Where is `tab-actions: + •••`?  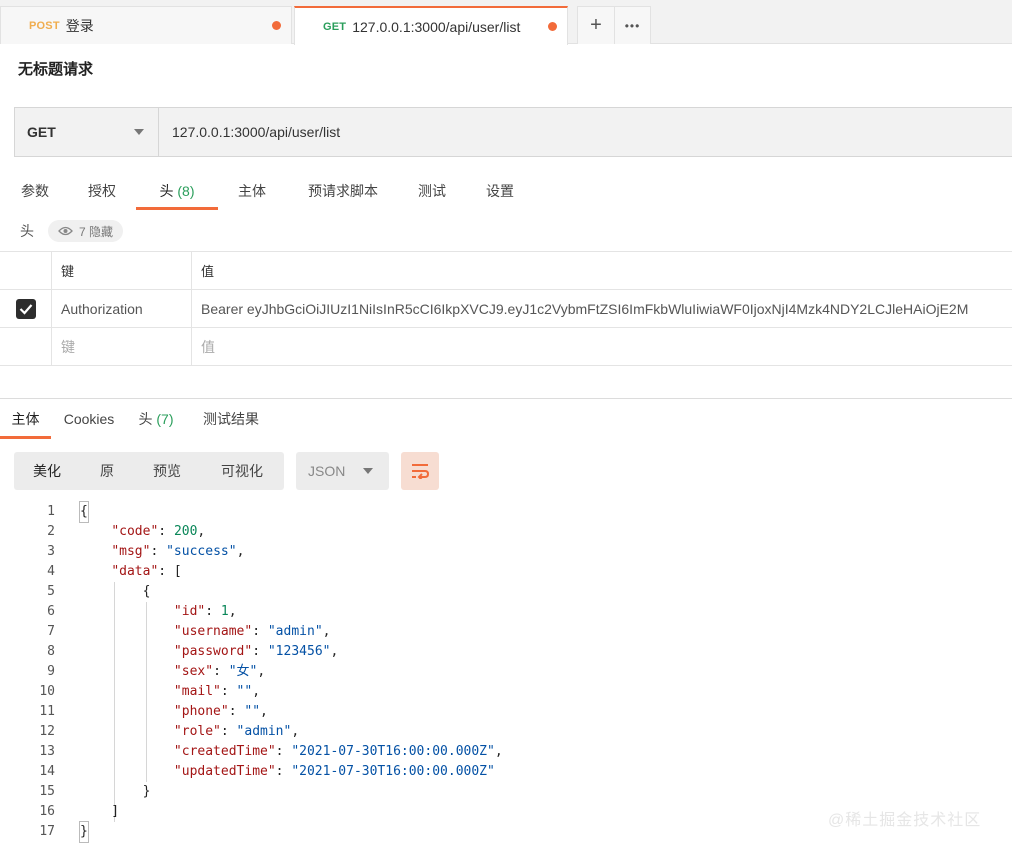 tab-actions: + ••• is located at coordinates (614, 25).